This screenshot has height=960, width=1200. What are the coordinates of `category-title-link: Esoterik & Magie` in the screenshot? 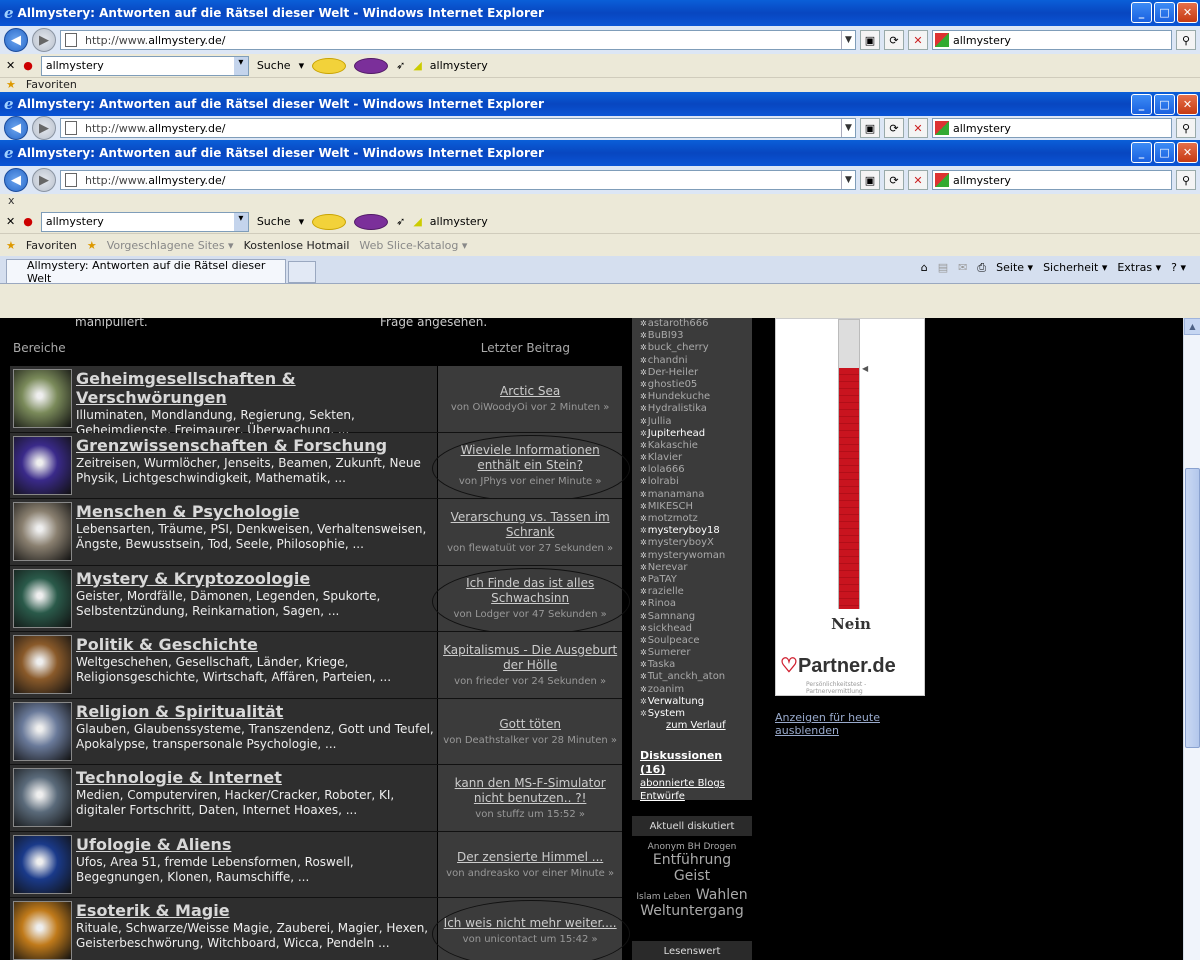 It's located at (255, 910).